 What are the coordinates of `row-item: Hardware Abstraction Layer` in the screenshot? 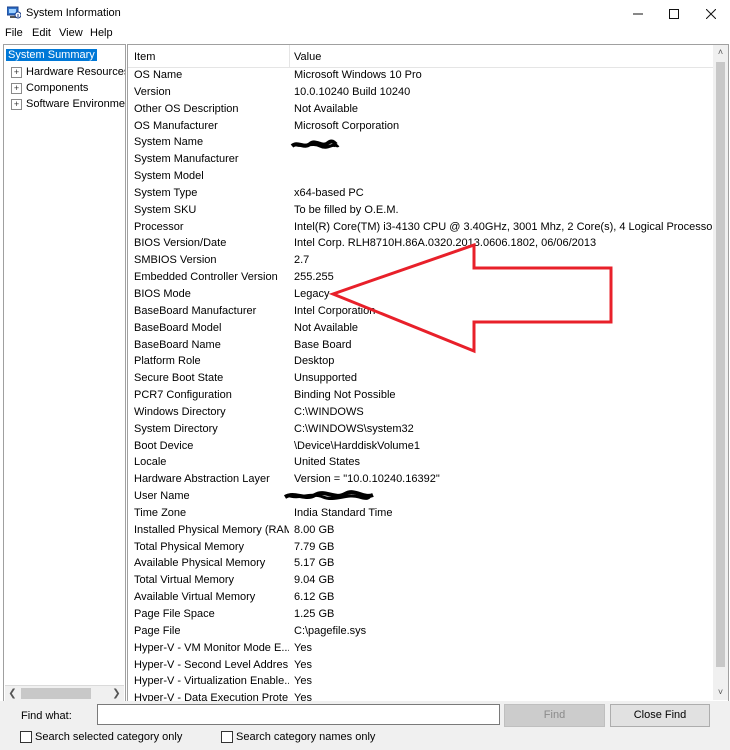 It's located at (202, 479).